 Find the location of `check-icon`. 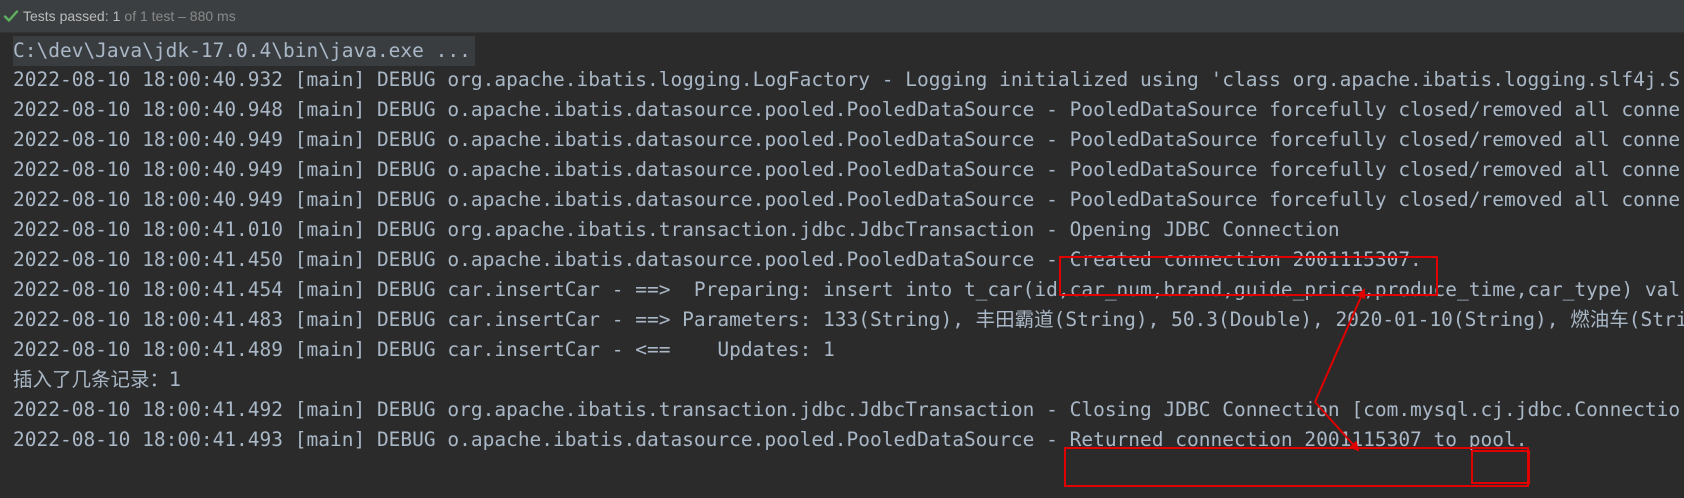

check-icon is located at coordinates (11, 16).